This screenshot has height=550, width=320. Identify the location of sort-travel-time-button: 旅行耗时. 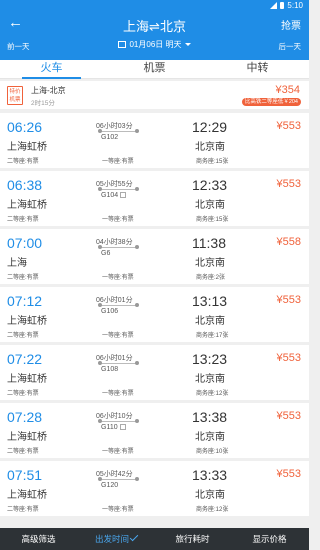
(192, 539).